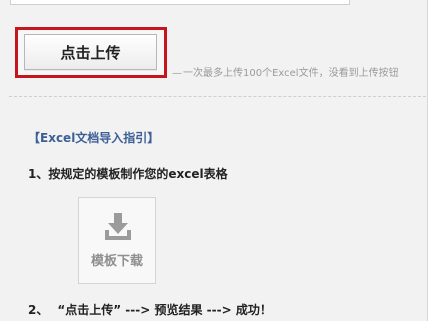 This screenshot has height=321, width=440. What do you see at coordinates (118, 226) in the screenshot?
I see `download-icon` at bounding box center [118, 226].